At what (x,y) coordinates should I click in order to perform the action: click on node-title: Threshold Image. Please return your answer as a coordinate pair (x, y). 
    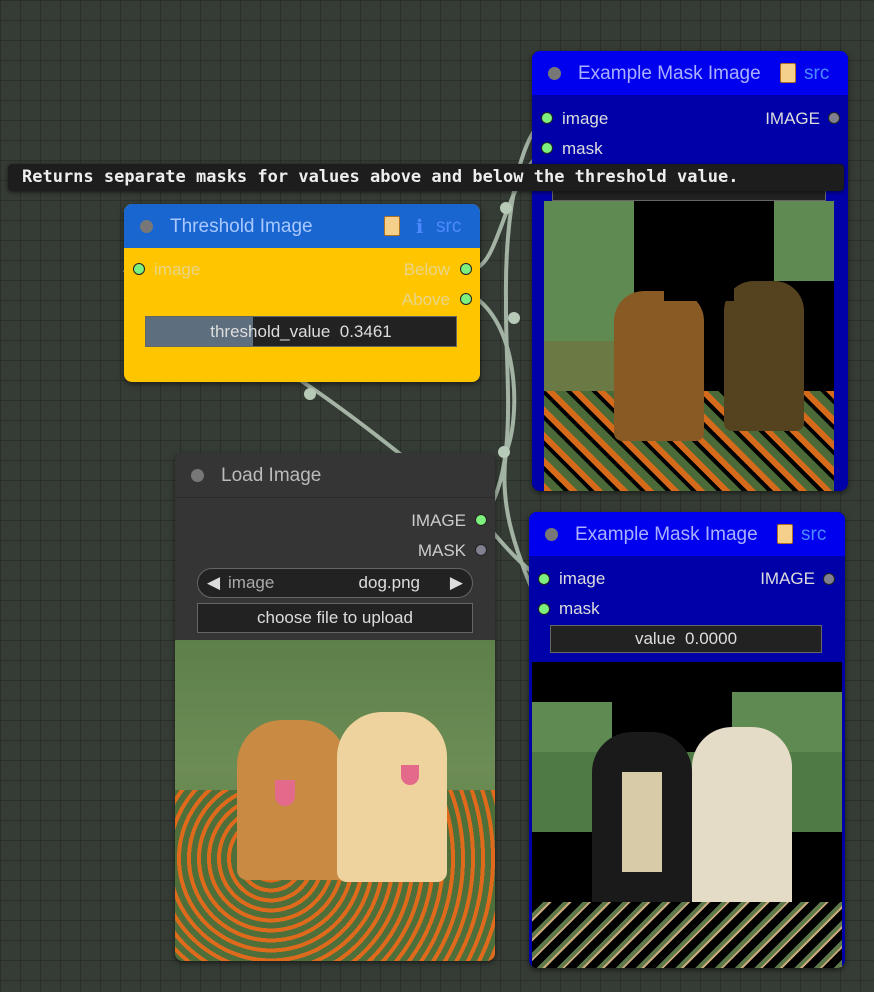
    Looking at the image, I should click on (241, 226).